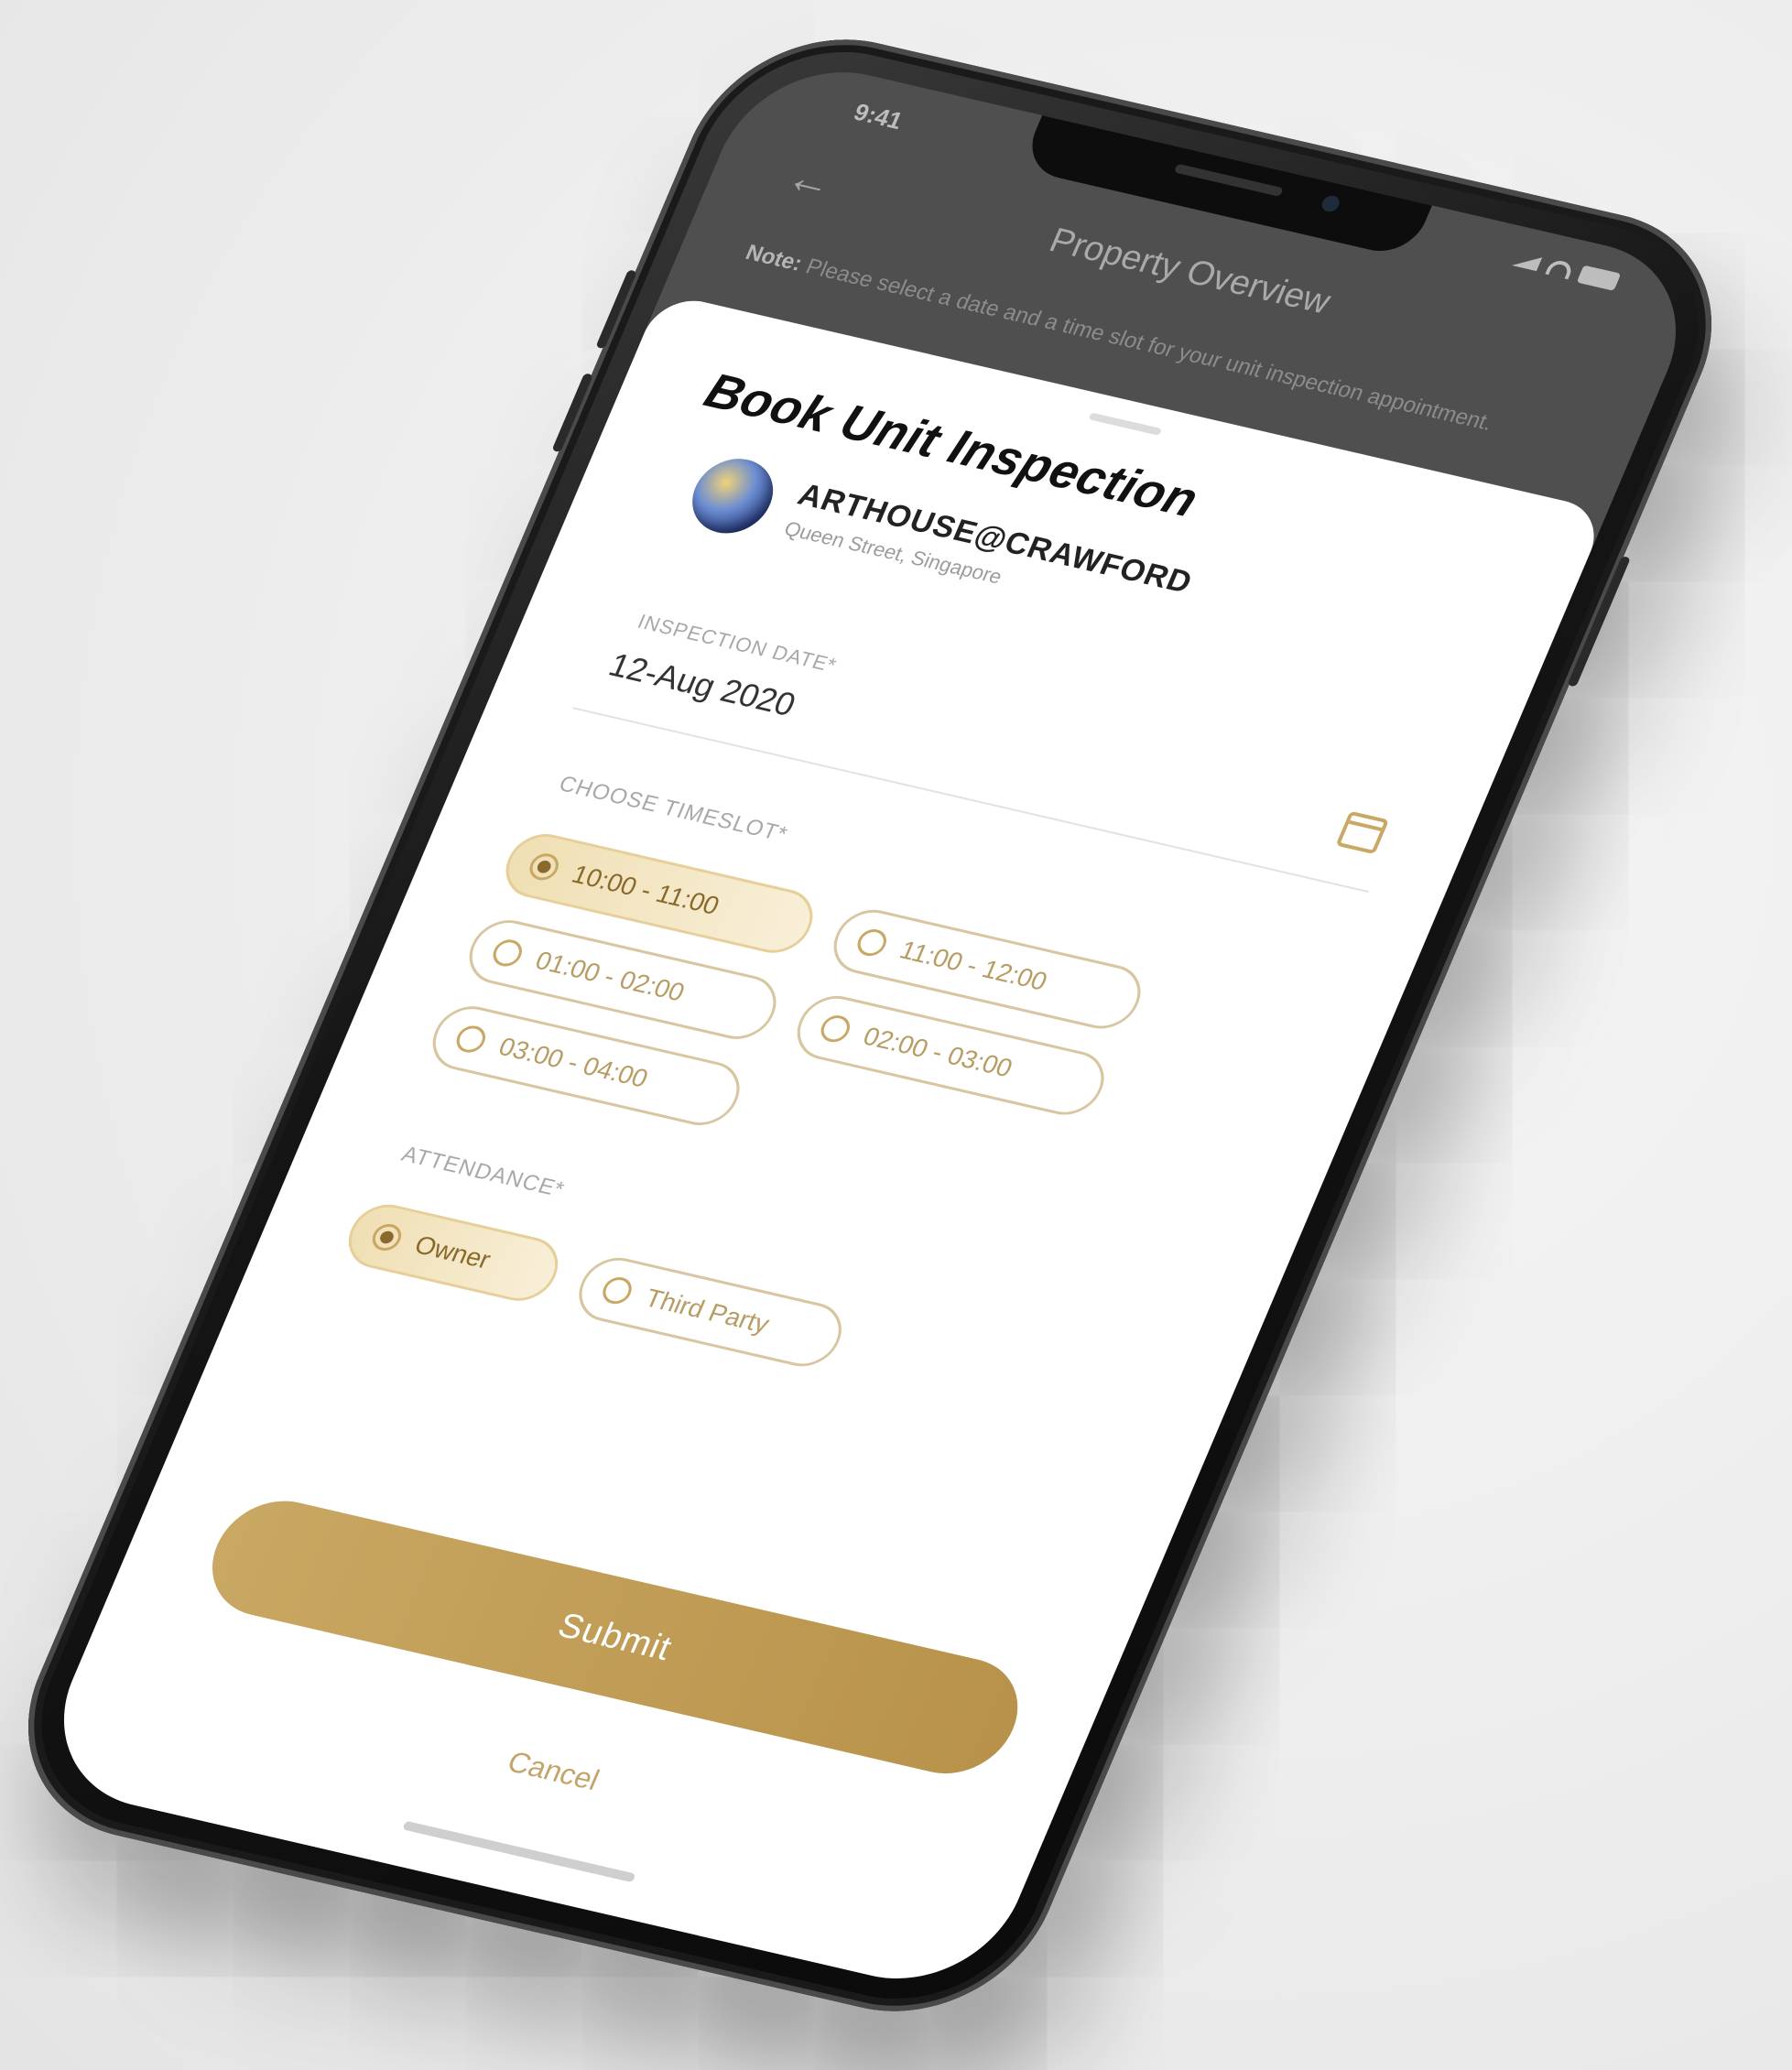 This screenshot has width=1792, height=2070. What do you see at coordinates (615, 1637) in the screenshot?
I see `submit-button: Submit` at bounding box center [615, 1637].